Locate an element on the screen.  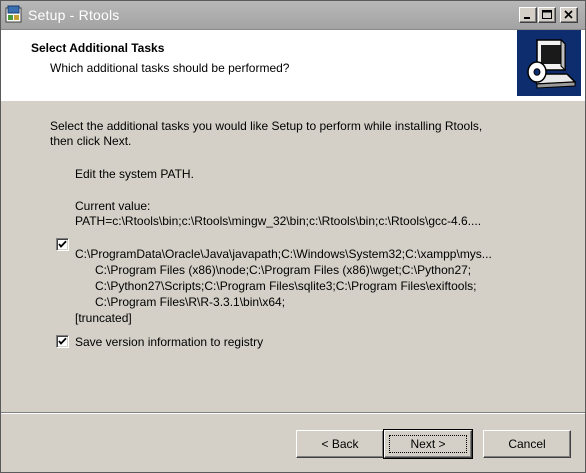
edit-path-checkbox is located at coordinates (62, 244).